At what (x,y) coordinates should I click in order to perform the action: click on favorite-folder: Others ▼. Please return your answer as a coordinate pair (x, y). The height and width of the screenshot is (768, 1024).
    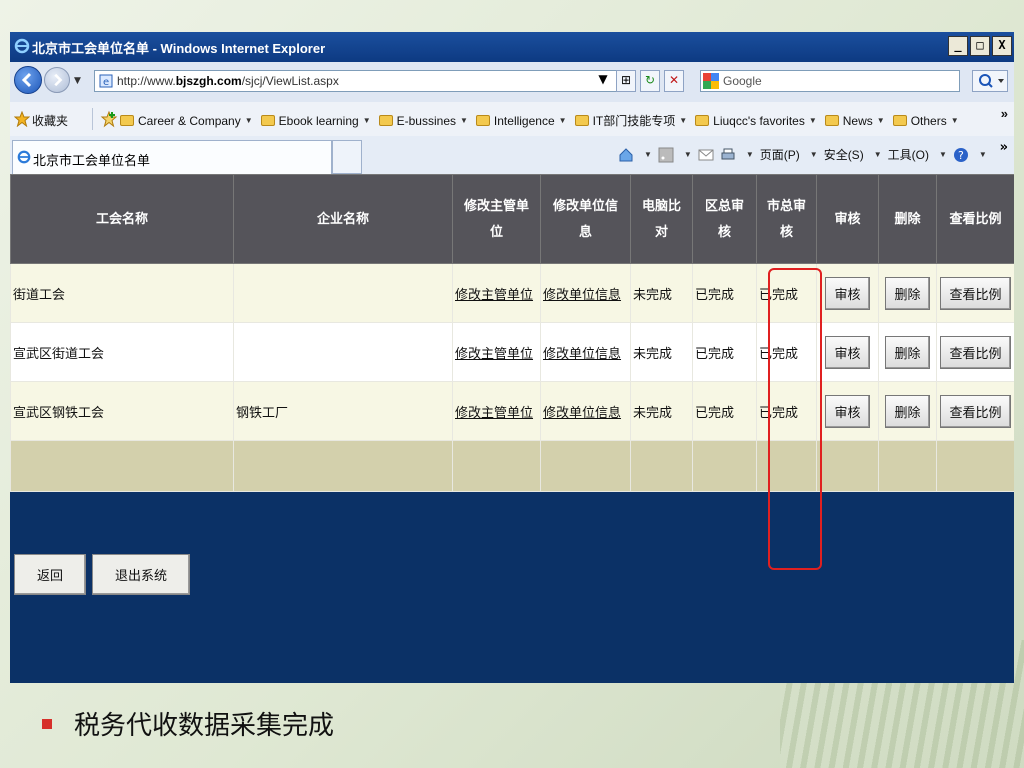
    Looking at the image, I should click on (925, 120).